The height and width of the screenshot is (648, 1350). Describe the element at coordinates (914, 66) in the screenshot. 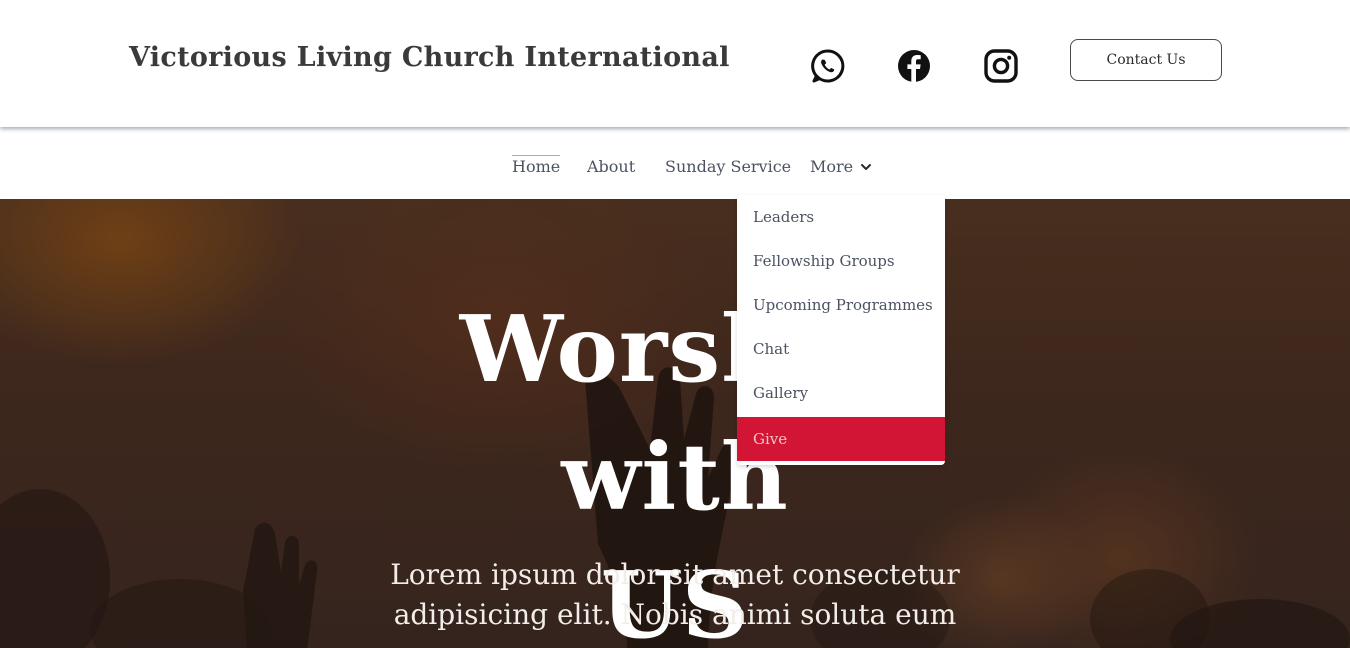

I see `facebook-icon` at that location.